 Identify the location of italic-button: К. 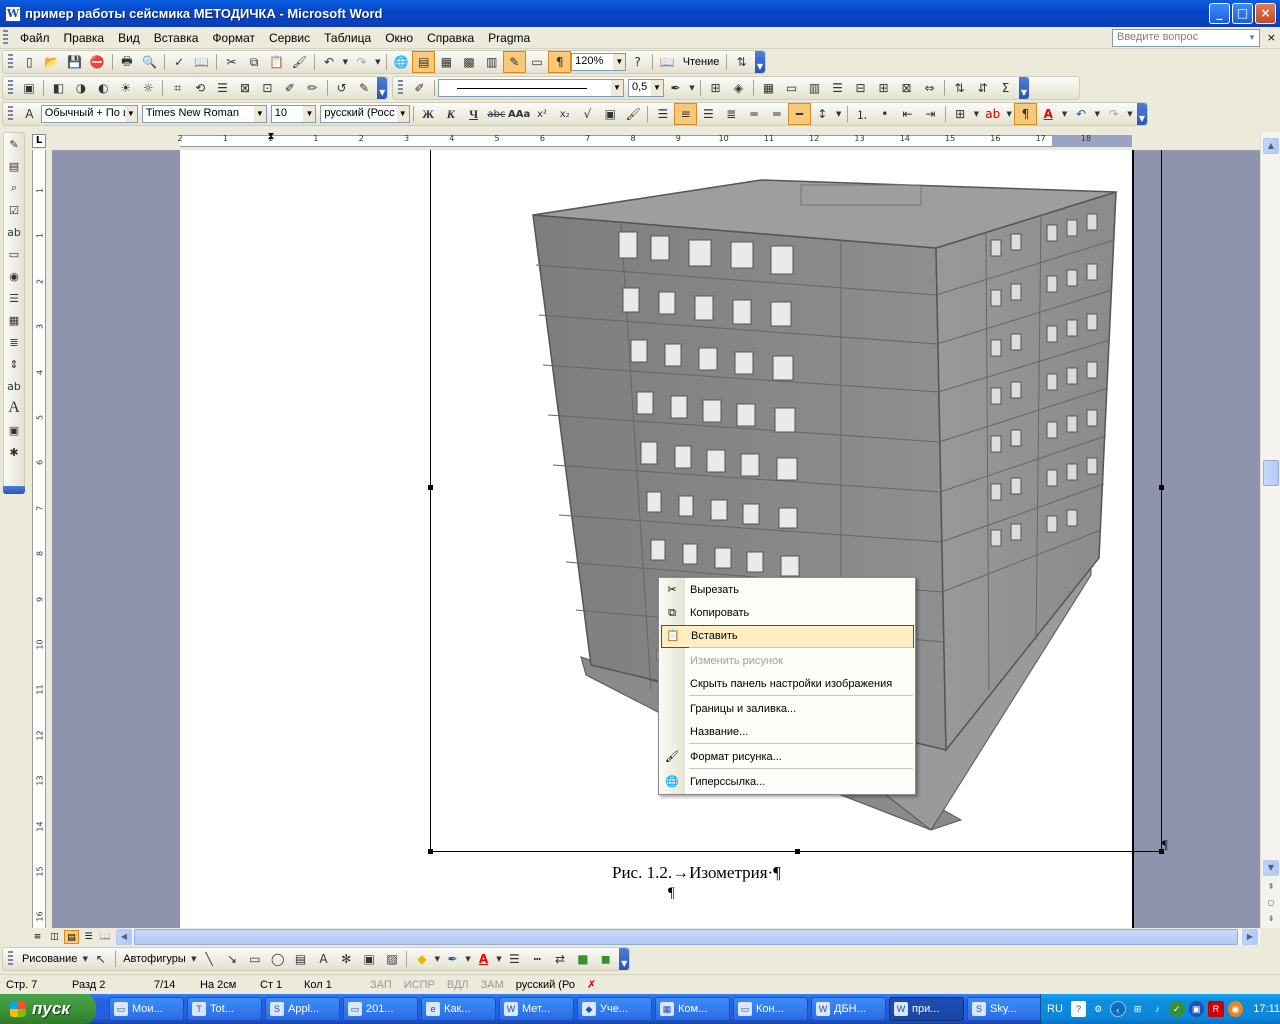
(450, 114).